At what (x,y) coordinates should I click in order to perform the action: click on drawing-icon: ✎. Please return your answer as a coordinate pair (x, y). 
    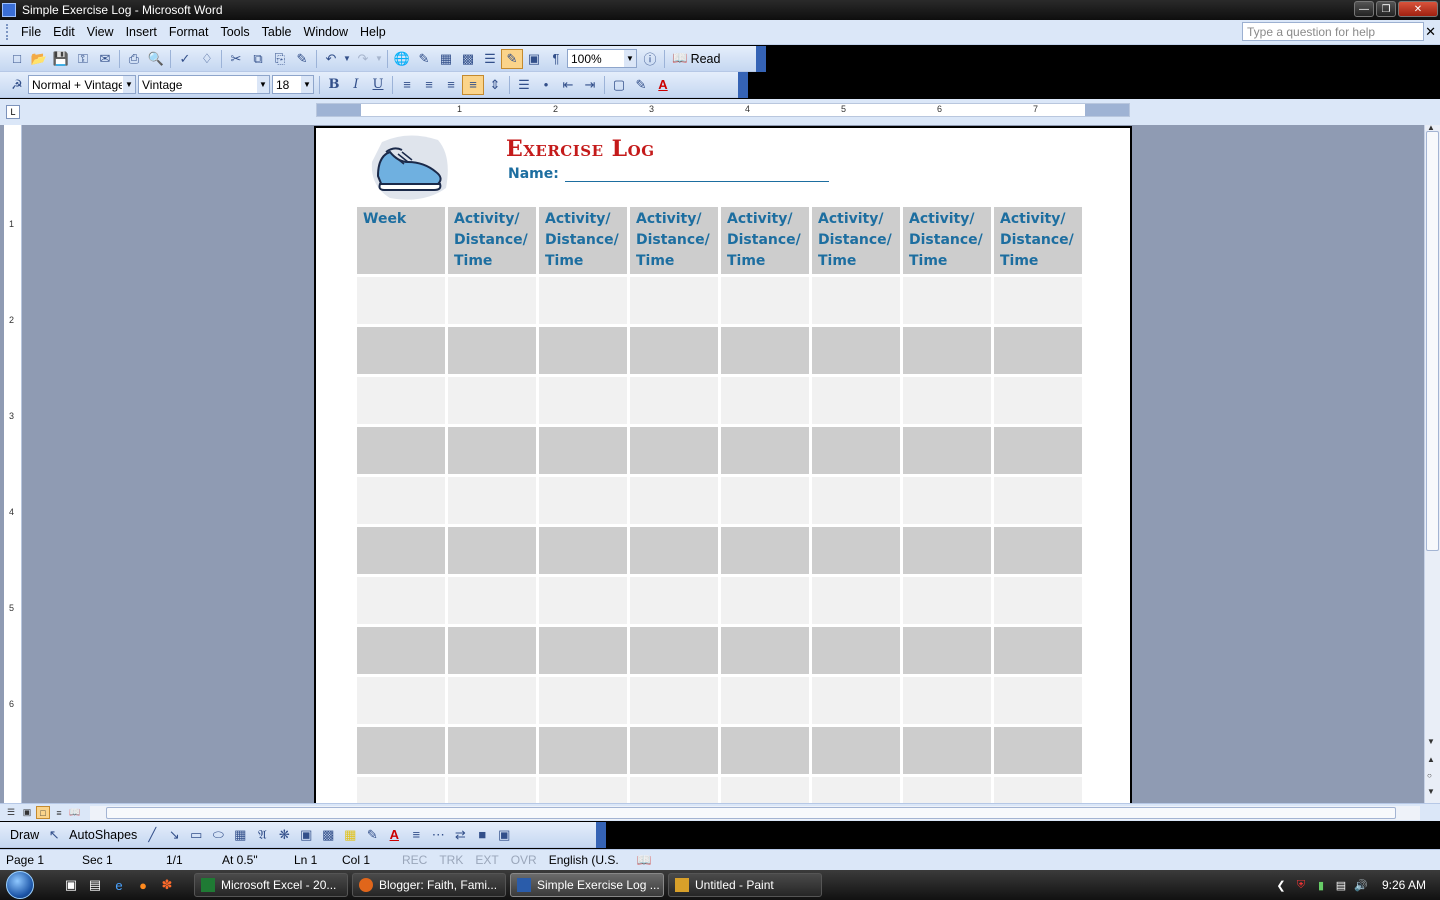
    Looking at the image, I should click on (512, 58).